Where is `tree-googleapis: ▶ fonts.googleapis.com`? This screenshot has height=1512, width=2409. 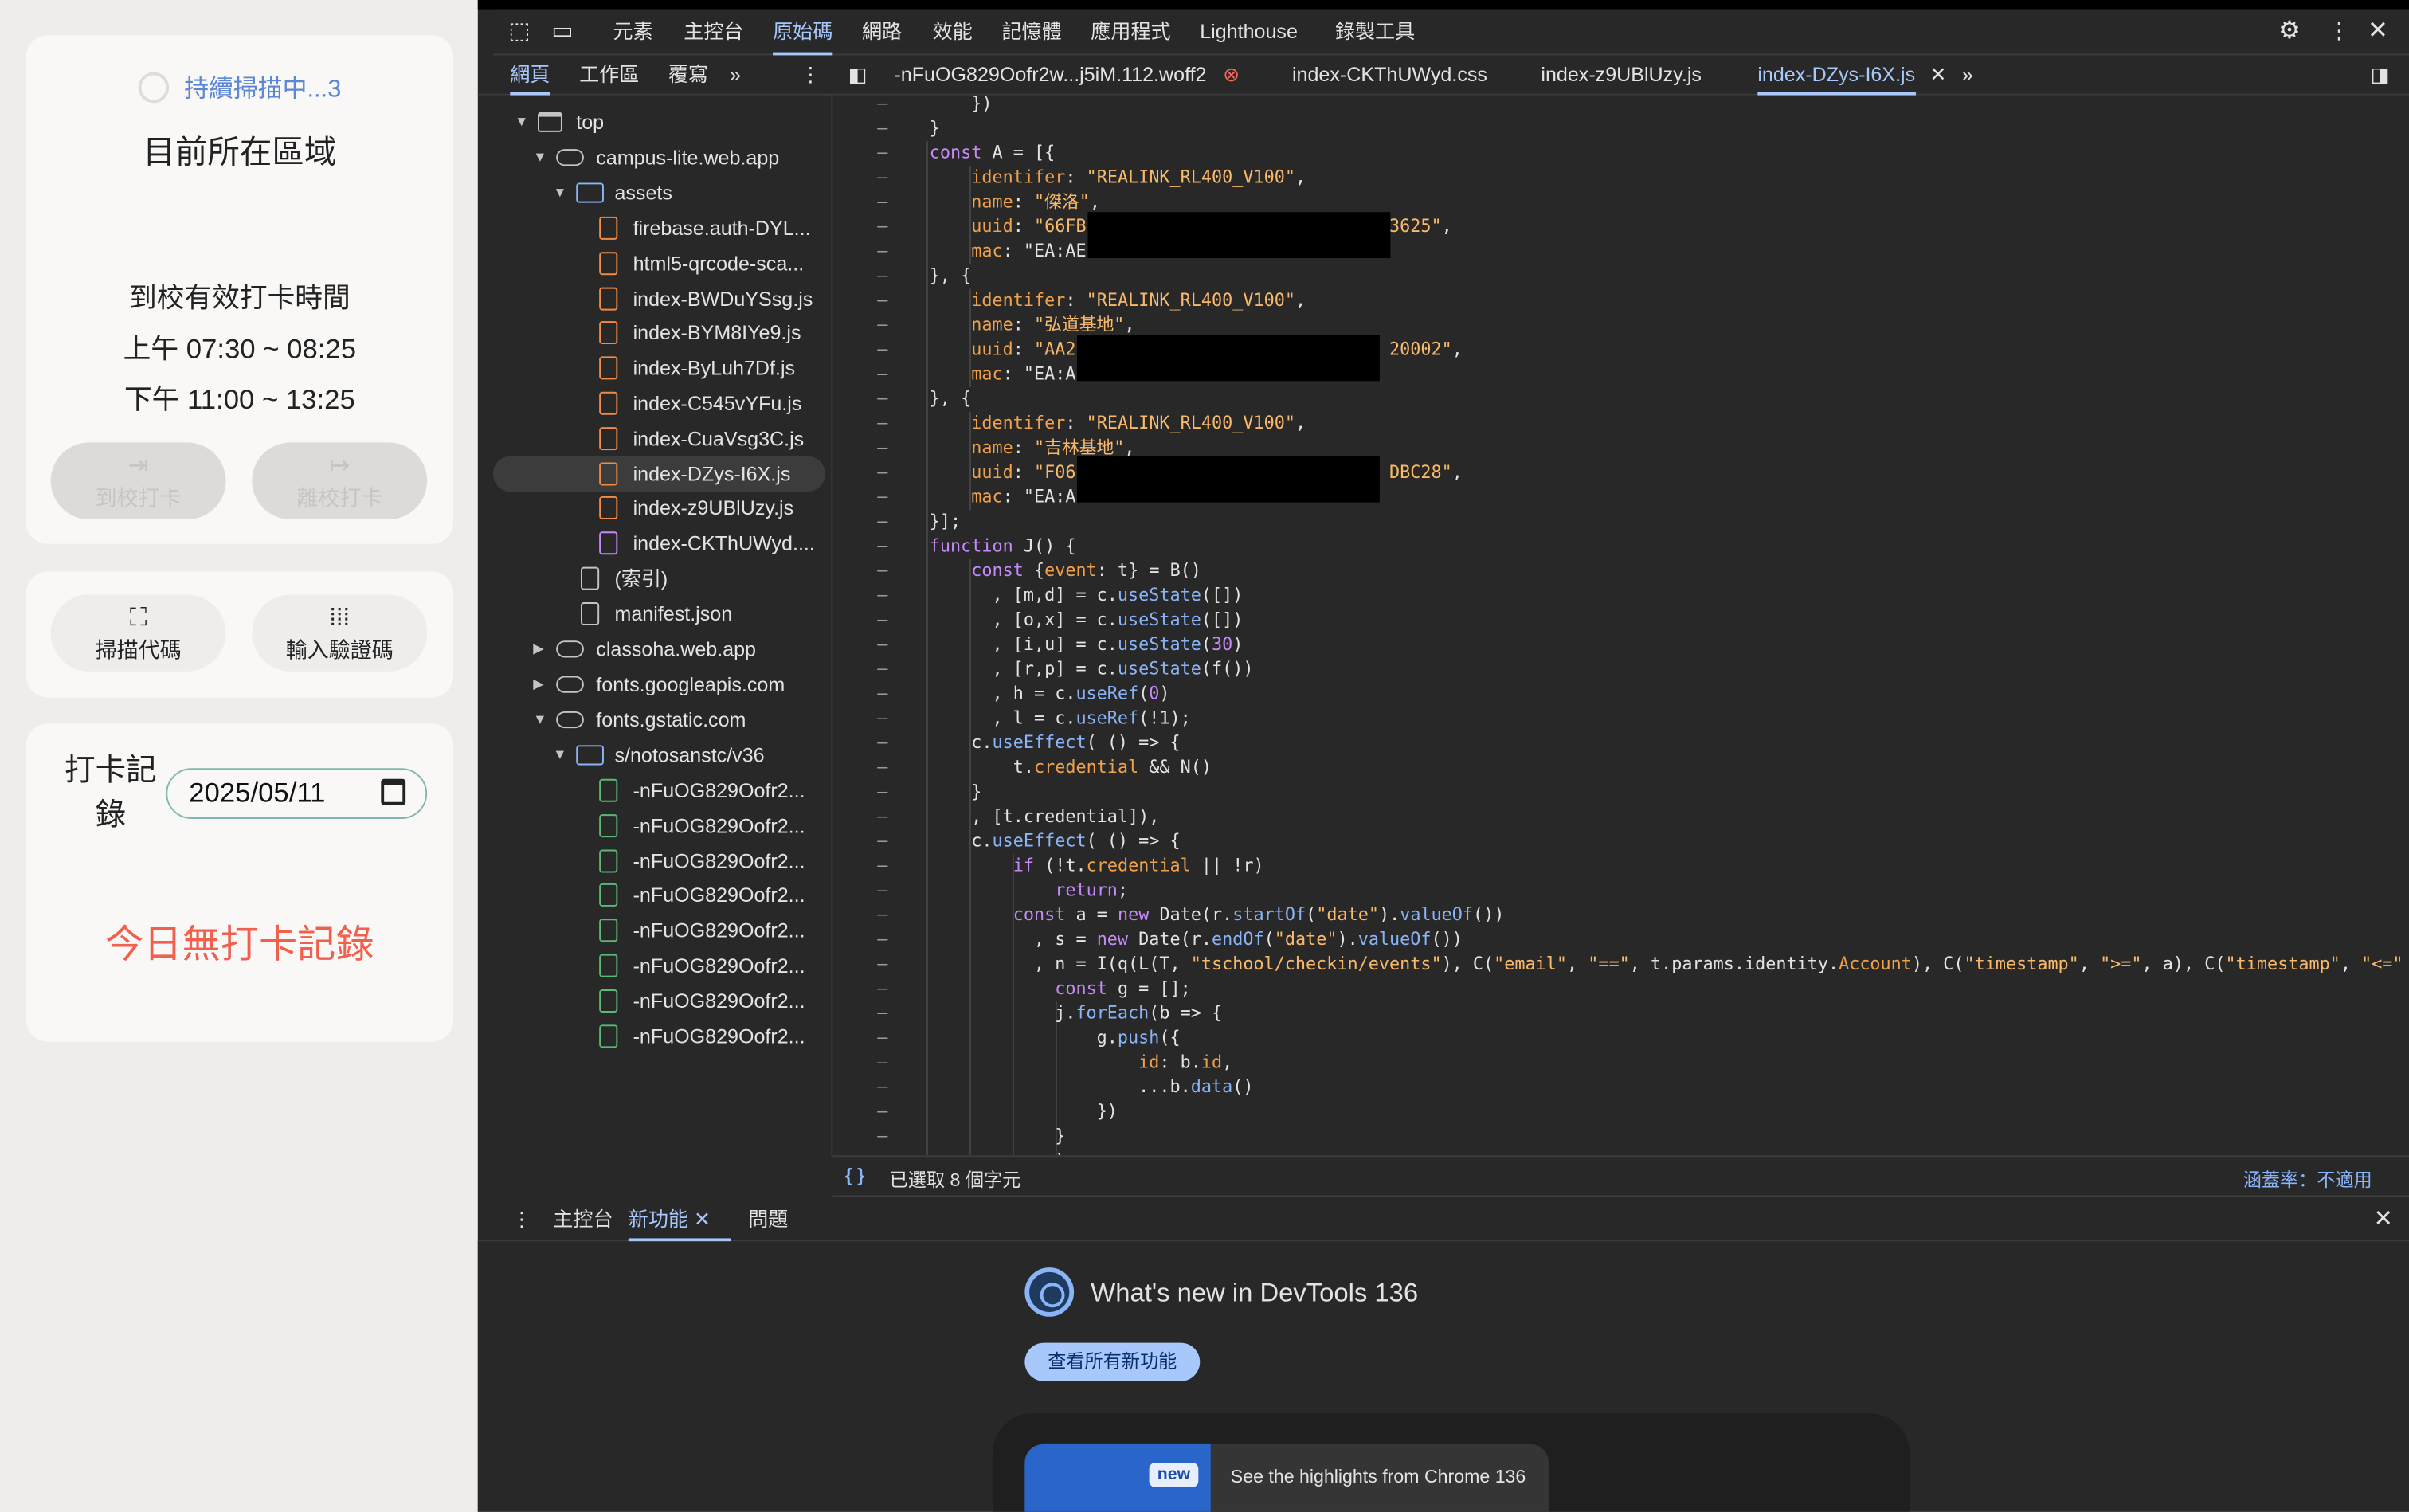
tree-googleapis: ▶ fonts.googleapis.com is located at coordinates (662, 685).